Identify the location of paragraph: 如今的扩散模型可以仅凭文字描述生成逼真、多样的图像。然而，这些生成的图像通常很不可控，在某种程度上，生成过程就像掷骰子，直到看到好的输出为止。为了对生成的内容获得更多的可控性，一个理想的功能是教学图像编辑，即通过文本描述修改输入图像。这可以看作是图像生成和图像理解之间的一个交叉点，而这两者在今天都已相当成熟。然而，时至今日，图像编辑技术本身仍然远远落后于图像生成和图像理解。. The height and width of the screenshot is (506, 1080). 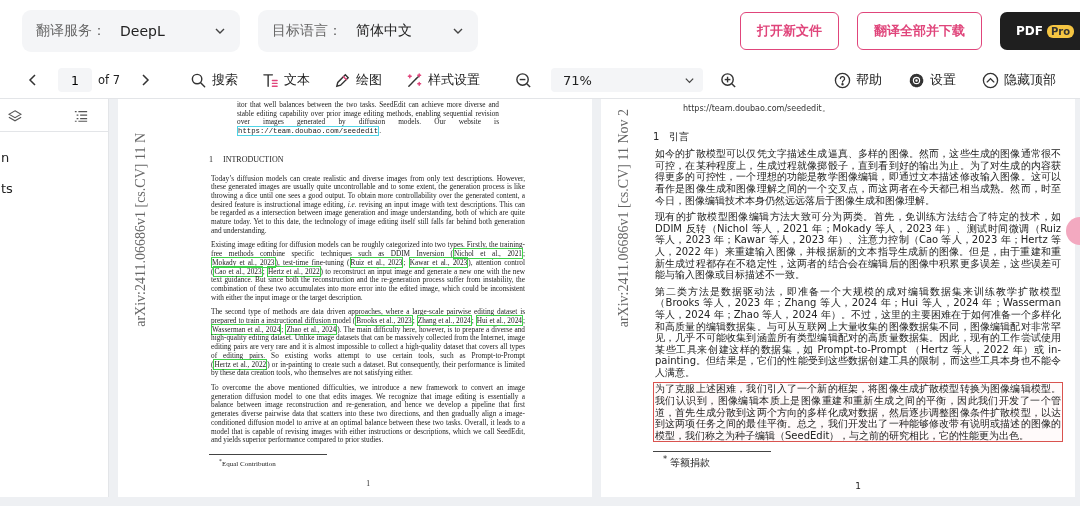
(858, 177).